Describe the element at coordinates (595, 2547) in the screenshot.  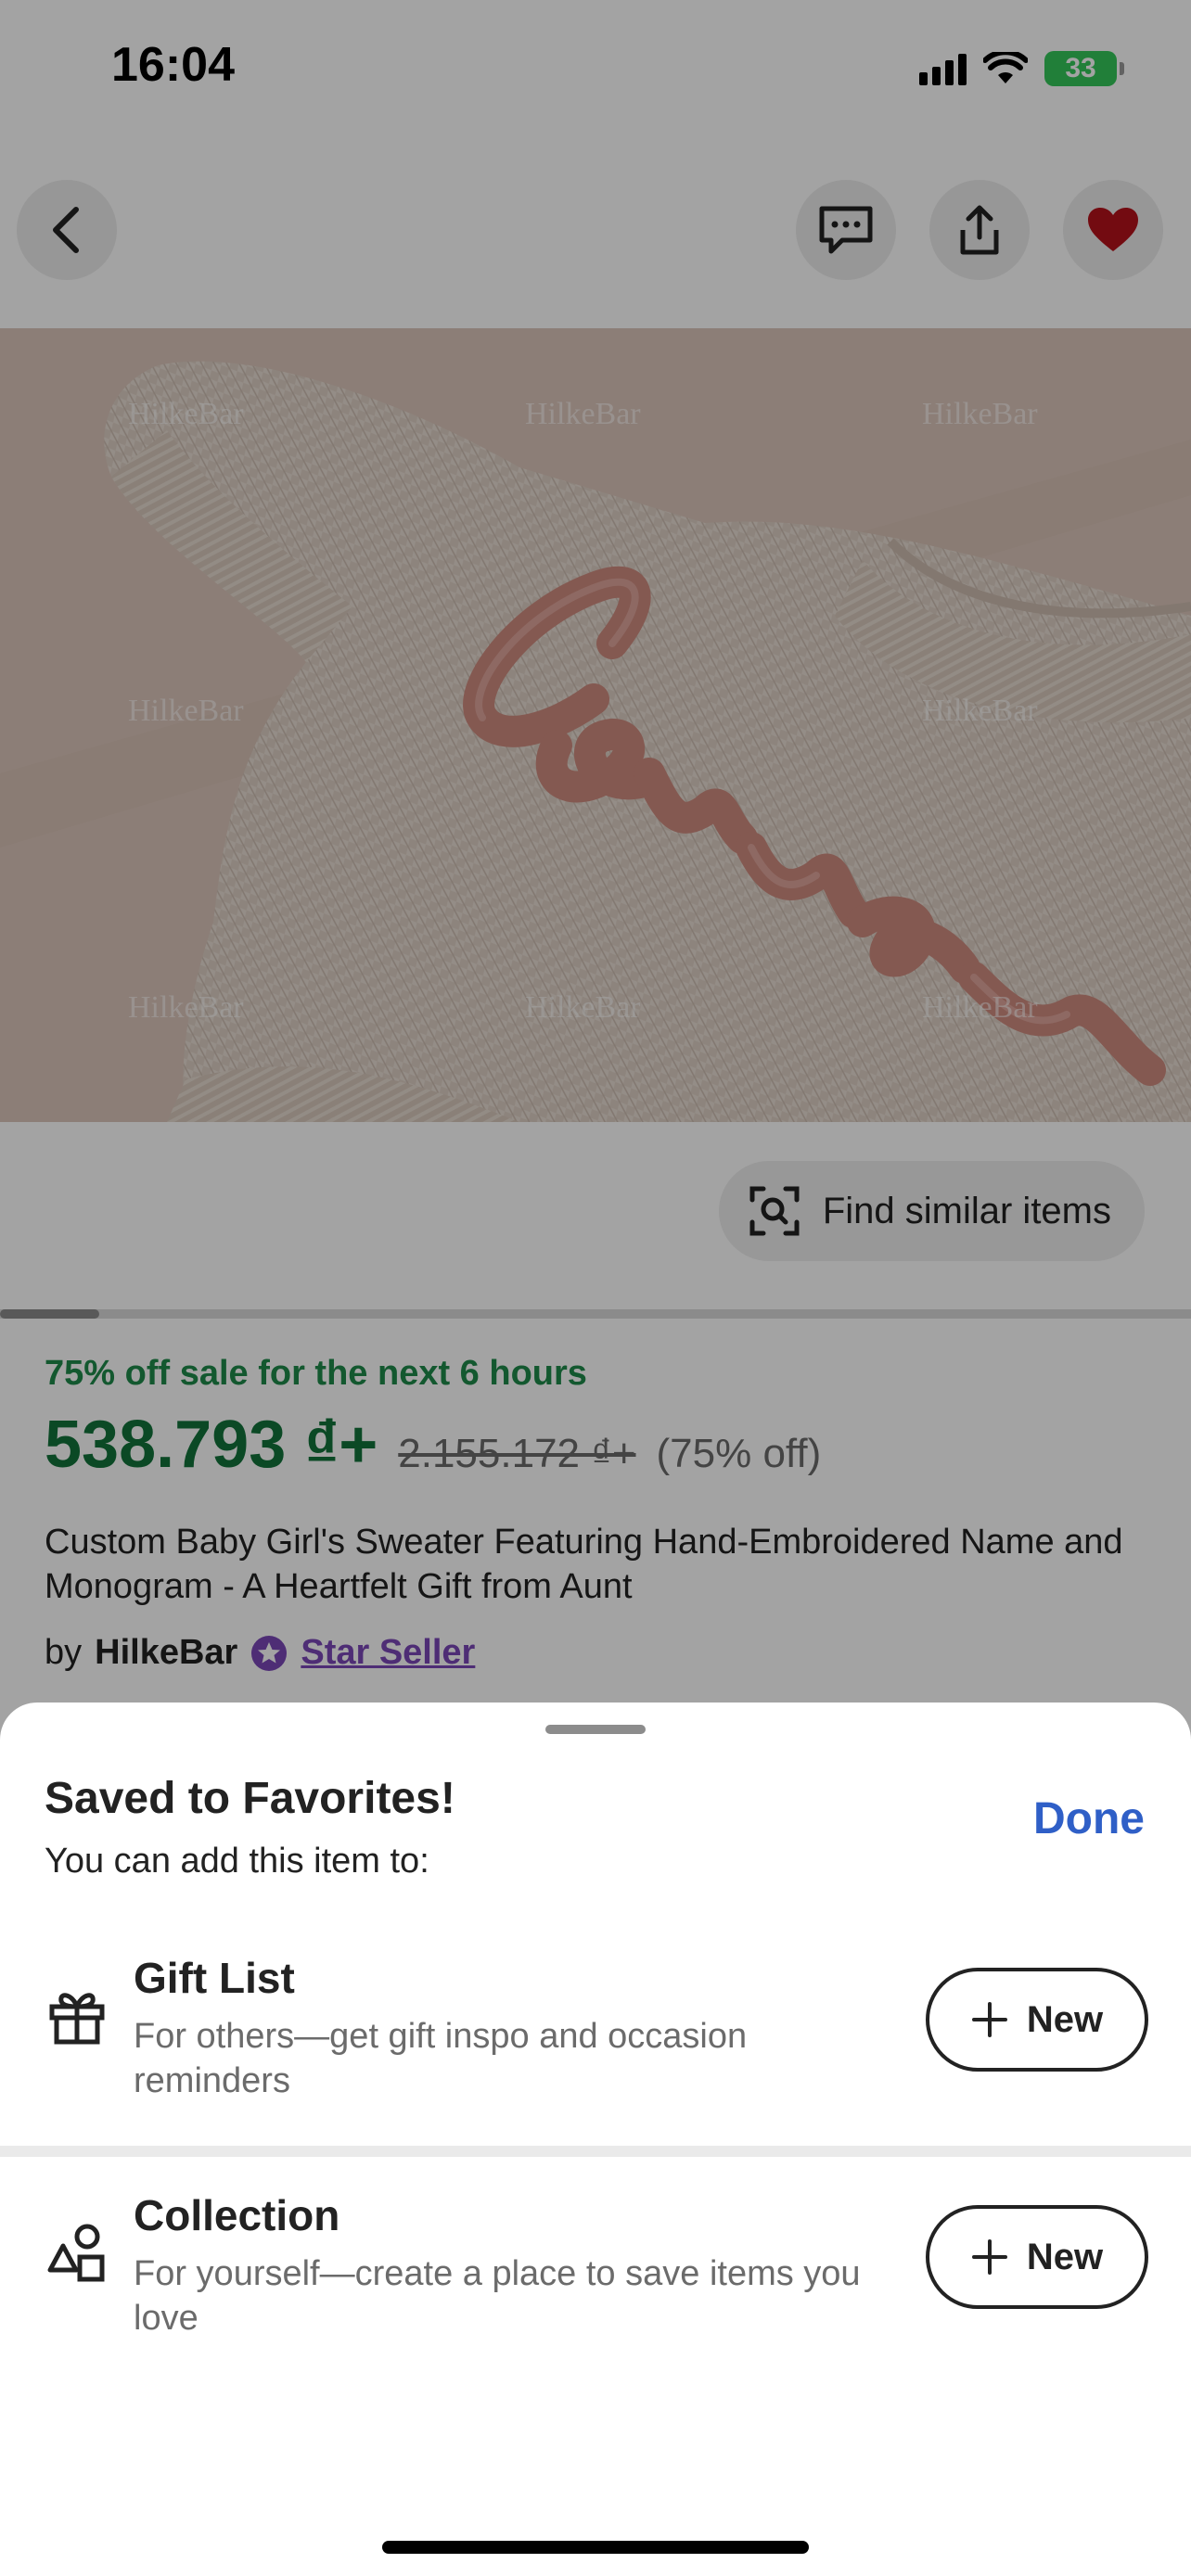
I see `home-indicator` at that location.